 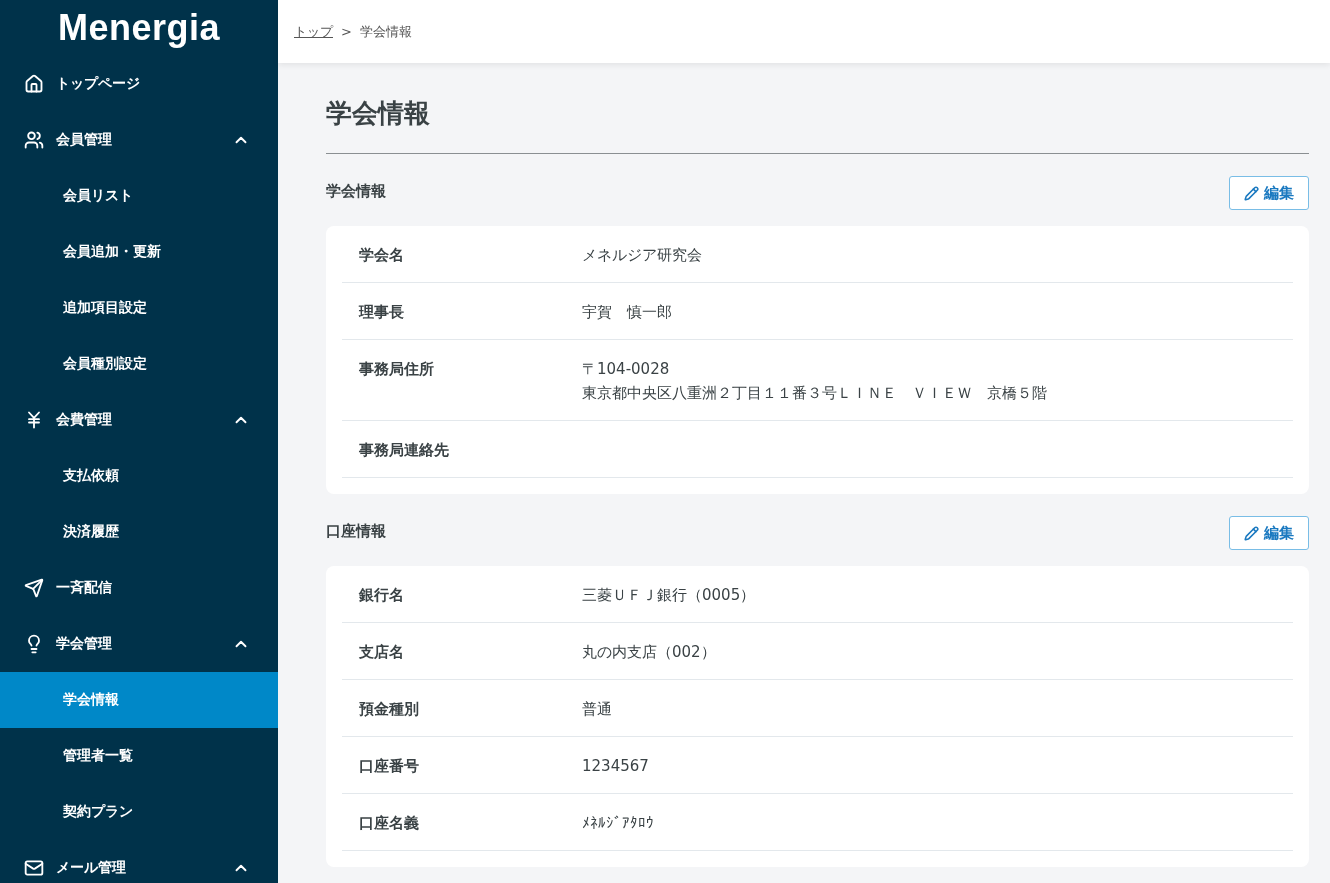 What do you see at coordinates (313, 31) in the screenshot?
I see `breadcrumb-link: トップ` at bounding box center [313, 31].